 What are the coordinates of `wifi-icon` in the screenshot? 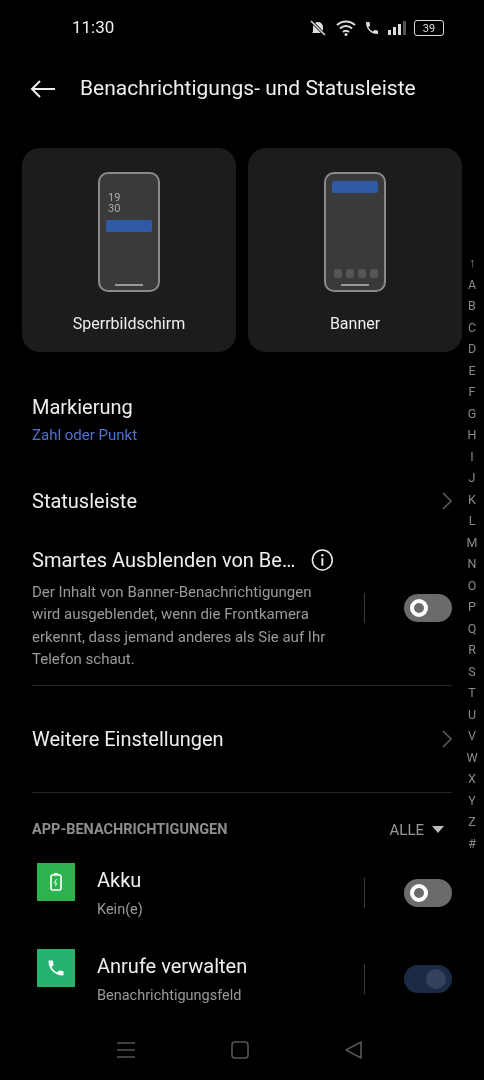 It's located at (346, 28).